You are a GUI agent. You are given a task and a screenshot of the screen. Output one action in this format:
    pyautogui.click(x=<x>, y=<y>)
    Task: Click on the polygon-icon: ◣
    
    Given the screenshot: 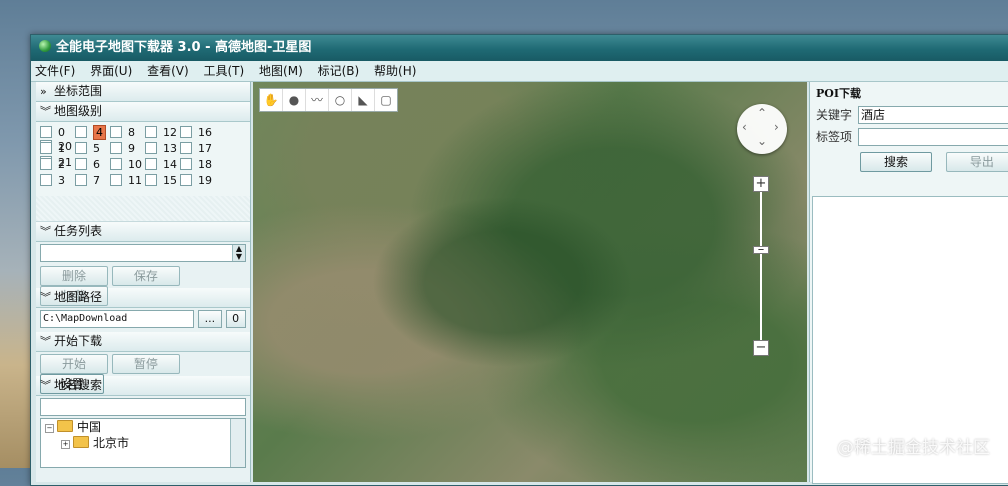 What is the action you would take?
    pyautogui.click(x=363, y=100)
    